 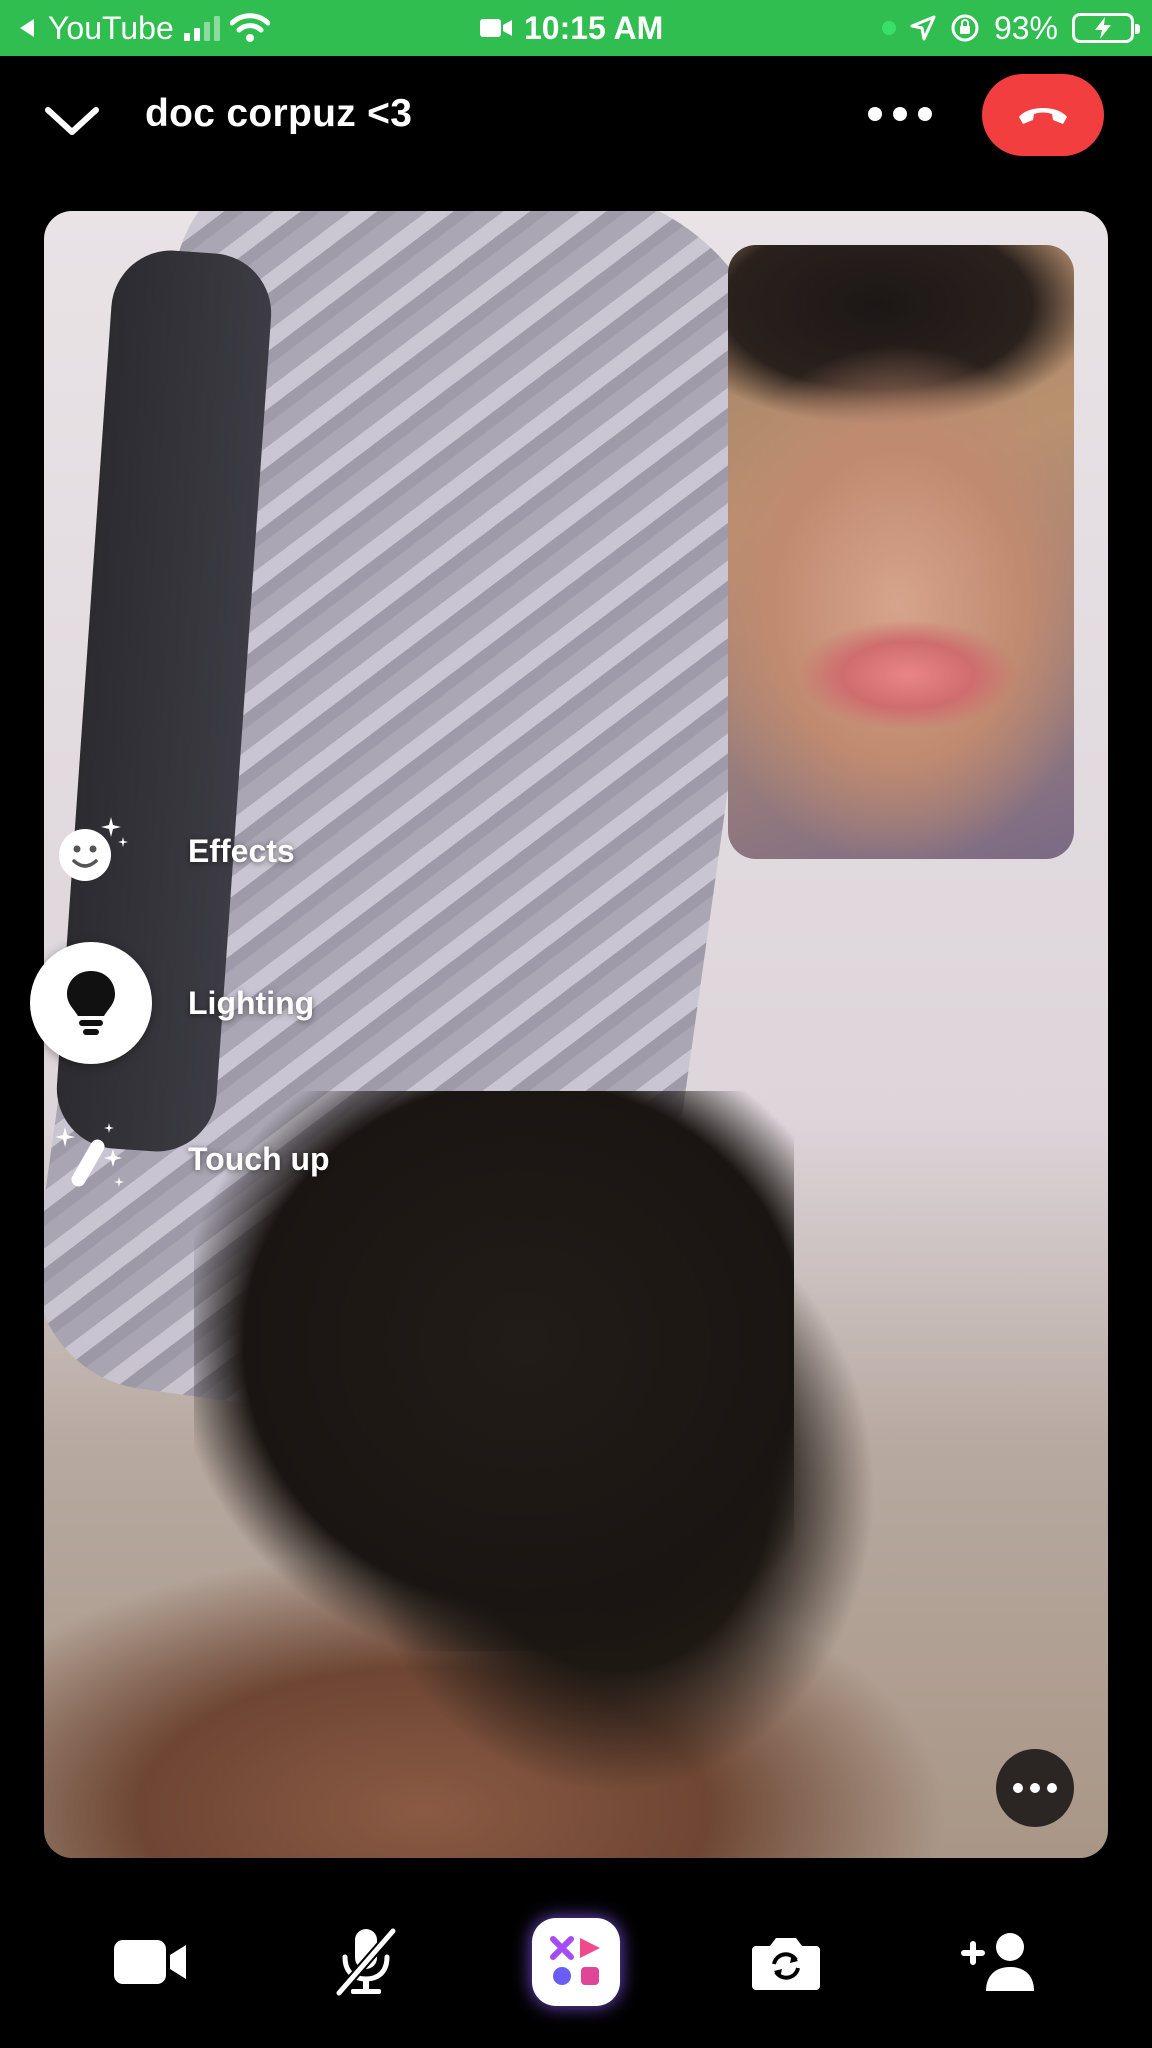 I want to click on ellipsis-icon, so click(x=1018, y=1788).